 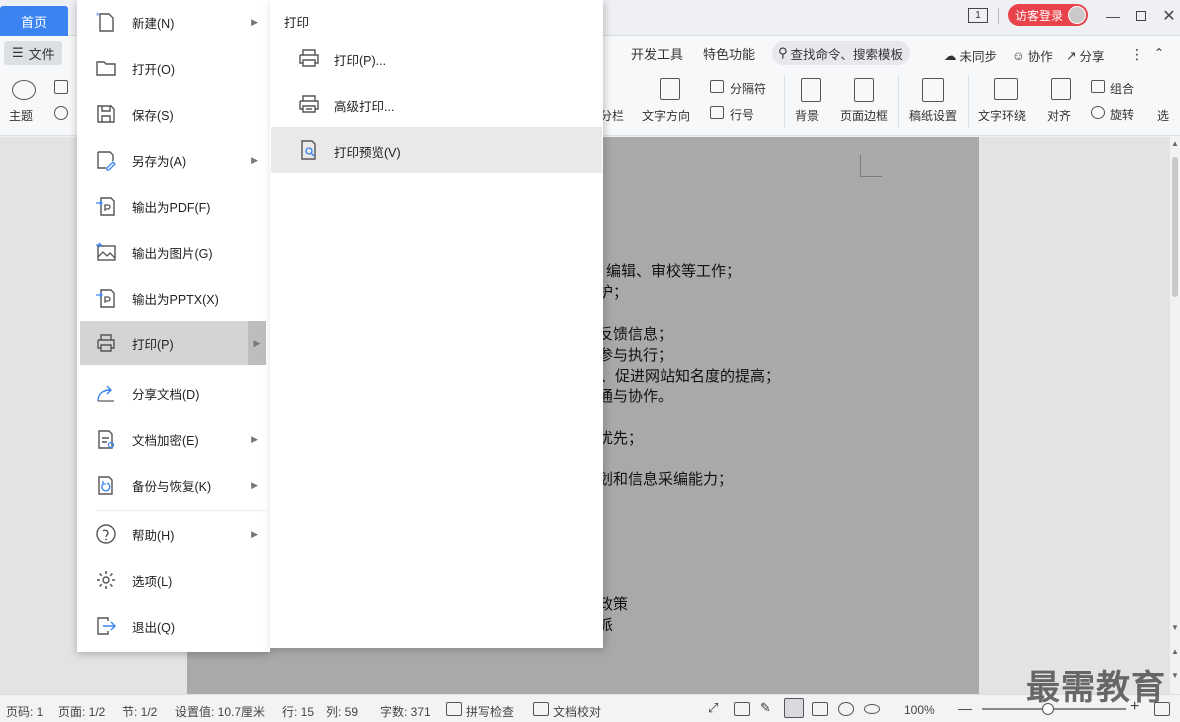 I want to click on text-wrap-button: 文字环绕, so click(x=1002, y=115).